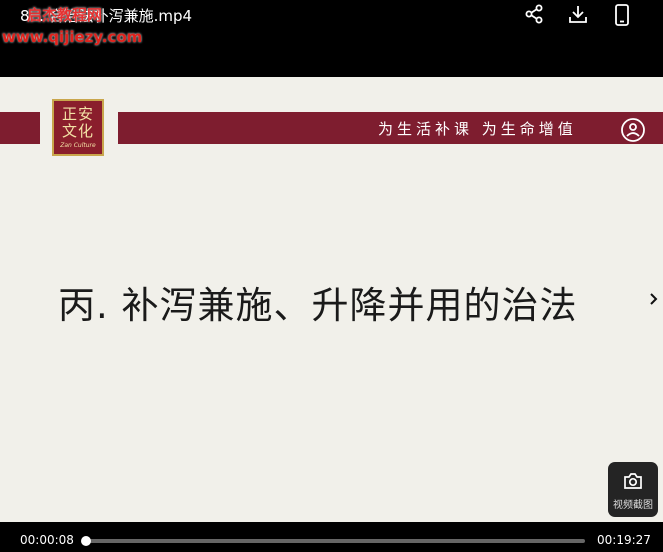 The image size is (663, 552). Describe the element at coordinates (633, 505) in the screenshot. I see `screenshot-label: 视频截图` at that location.